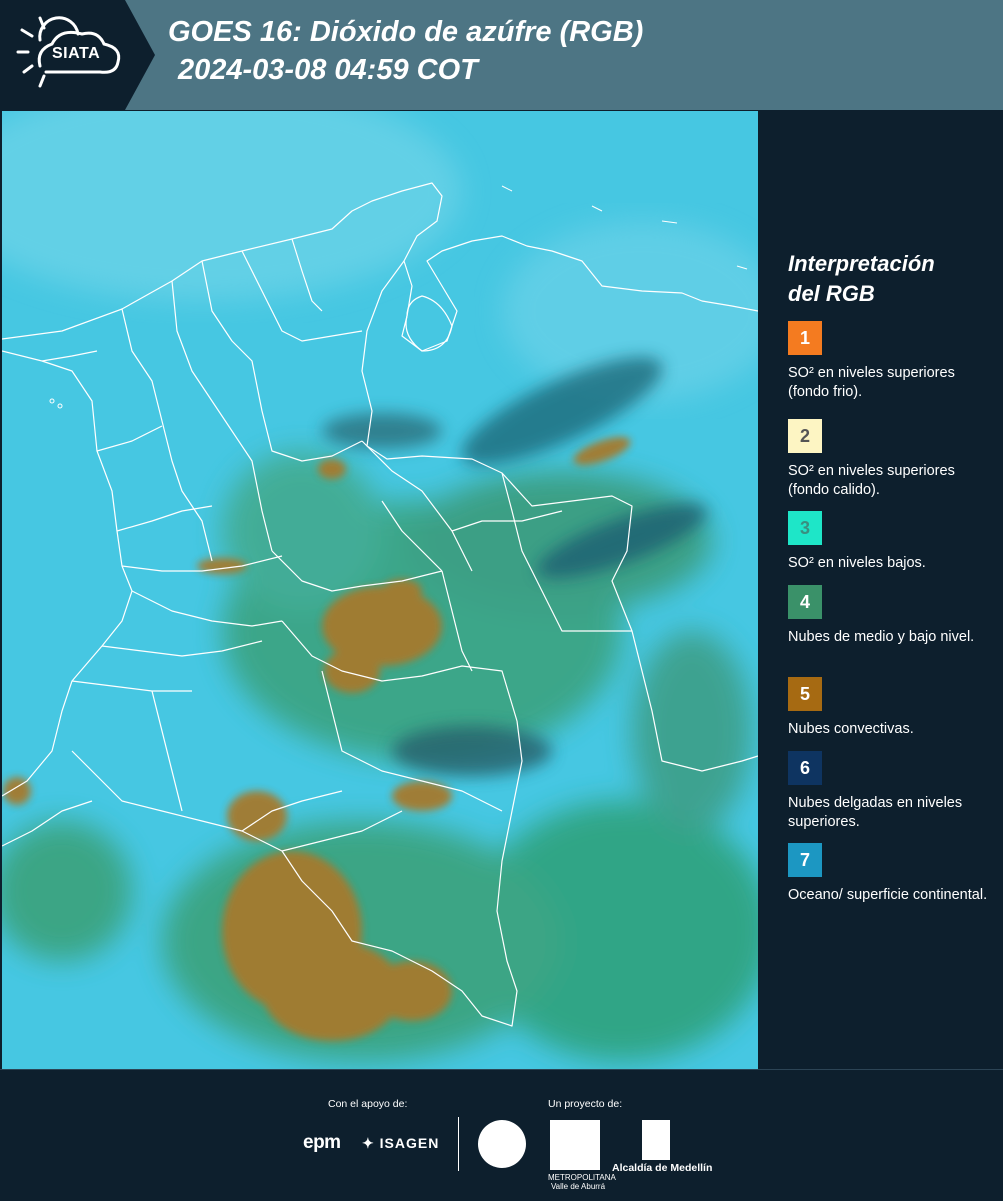 The height and width of the screenshot is (1201, 1003). I want to click on logo-text: SIATA, so click(76, 53).